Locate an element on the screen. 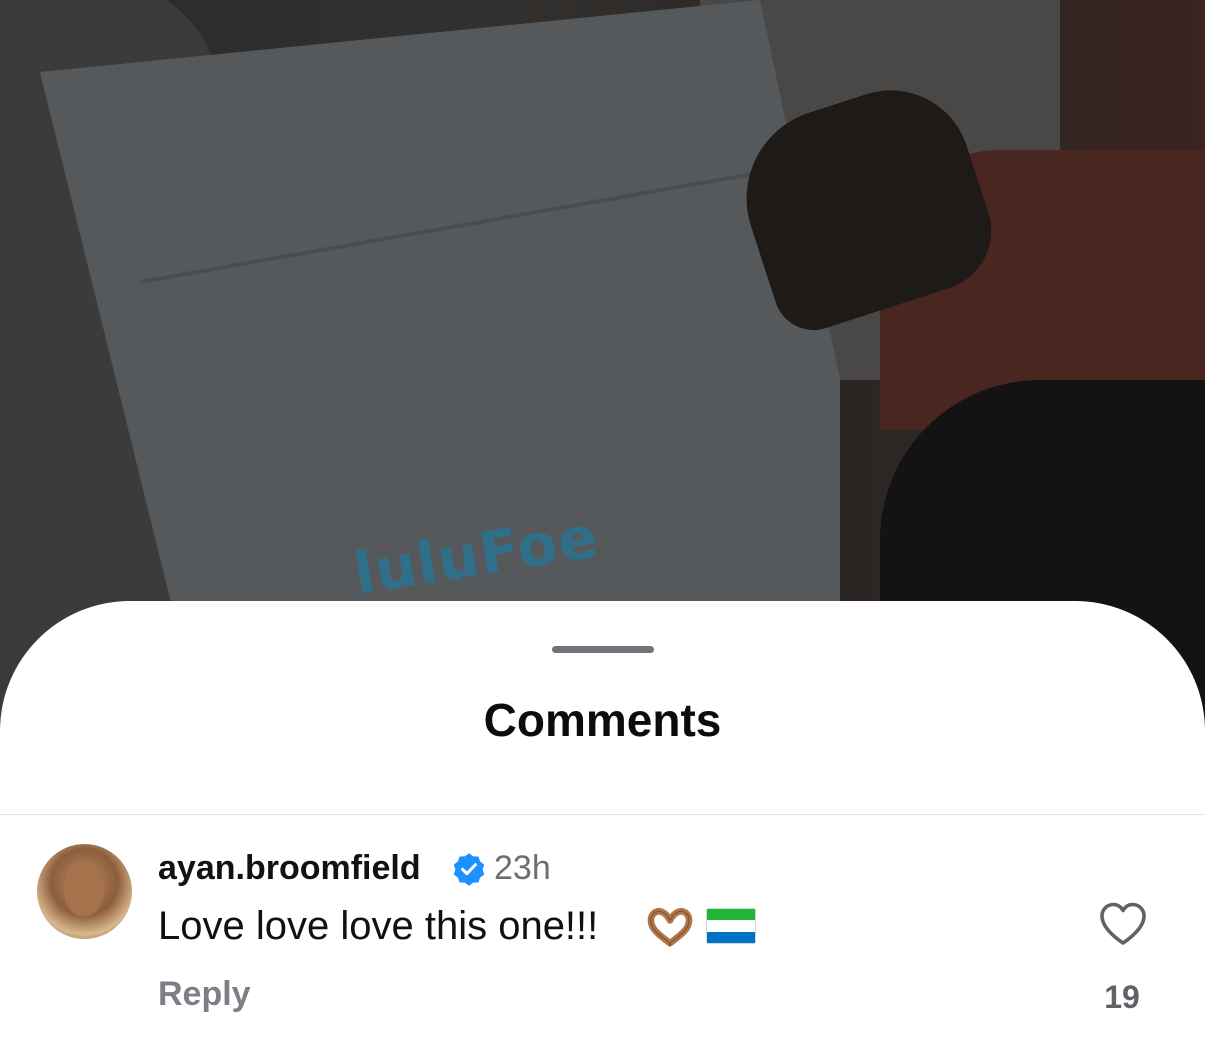  comment-text: Love love love this one!!! is located at coordinates (378, 926).